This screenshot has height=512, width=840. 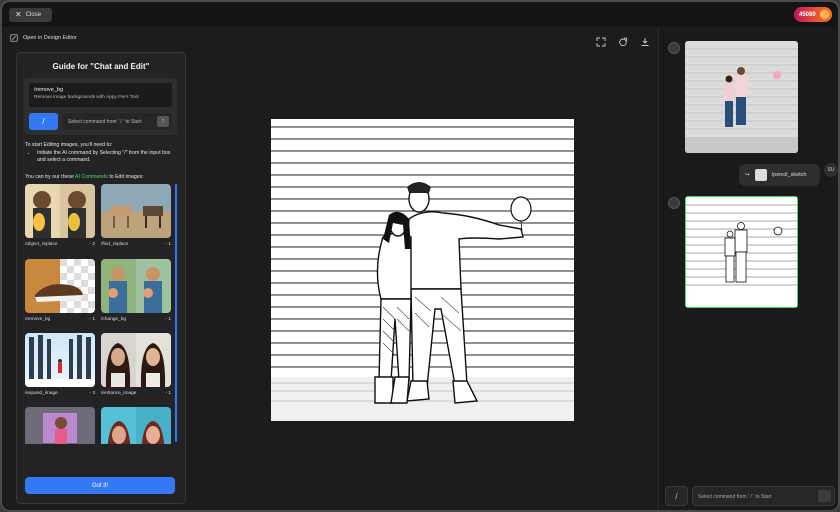 What do you see at coordinates (50, 38) in the screenshot?
I see `open-design-editor-label: Open in Design Editor` at bounding box center [50, 38].